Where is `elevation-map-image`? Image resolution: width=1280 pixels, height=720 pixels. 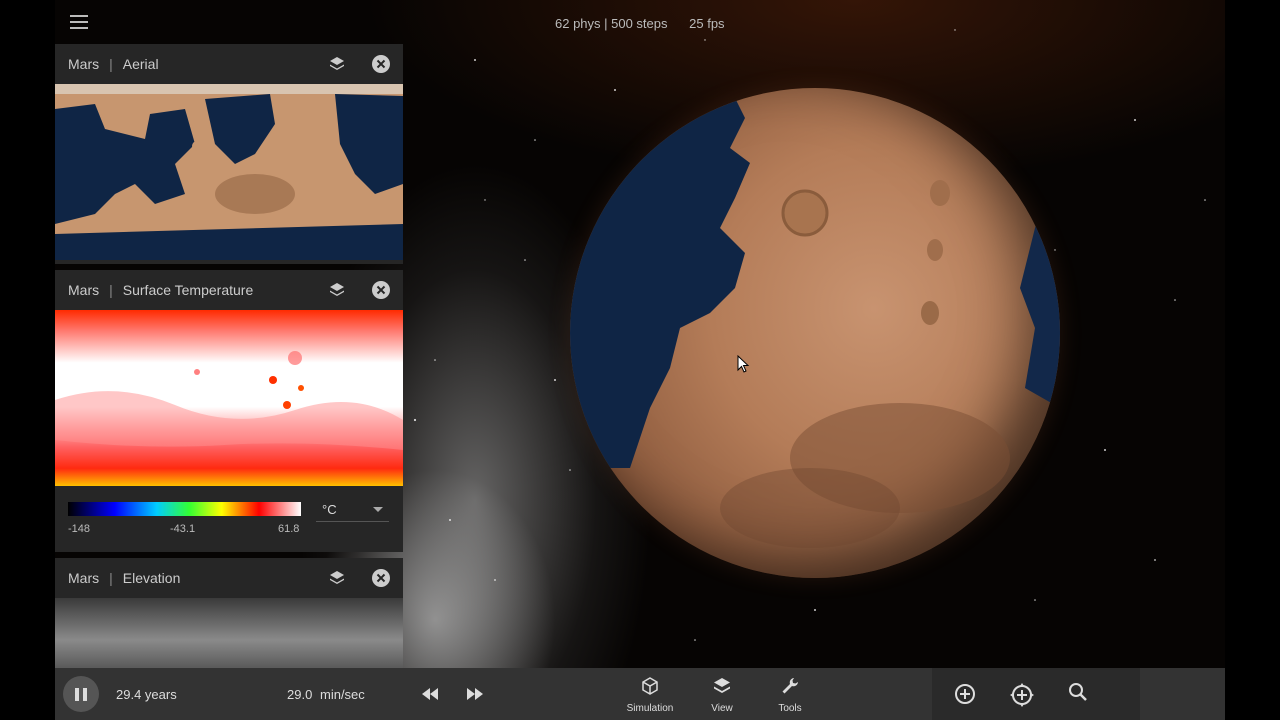 elevation-map-image is located at coordinates (229, 633).